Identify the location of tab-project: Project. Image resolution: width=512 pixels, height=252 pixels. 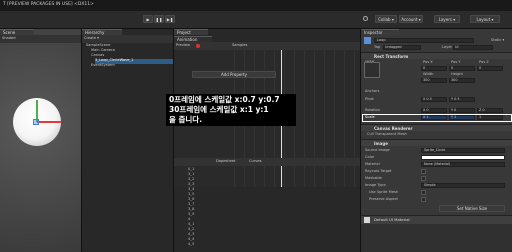
(191, 32).